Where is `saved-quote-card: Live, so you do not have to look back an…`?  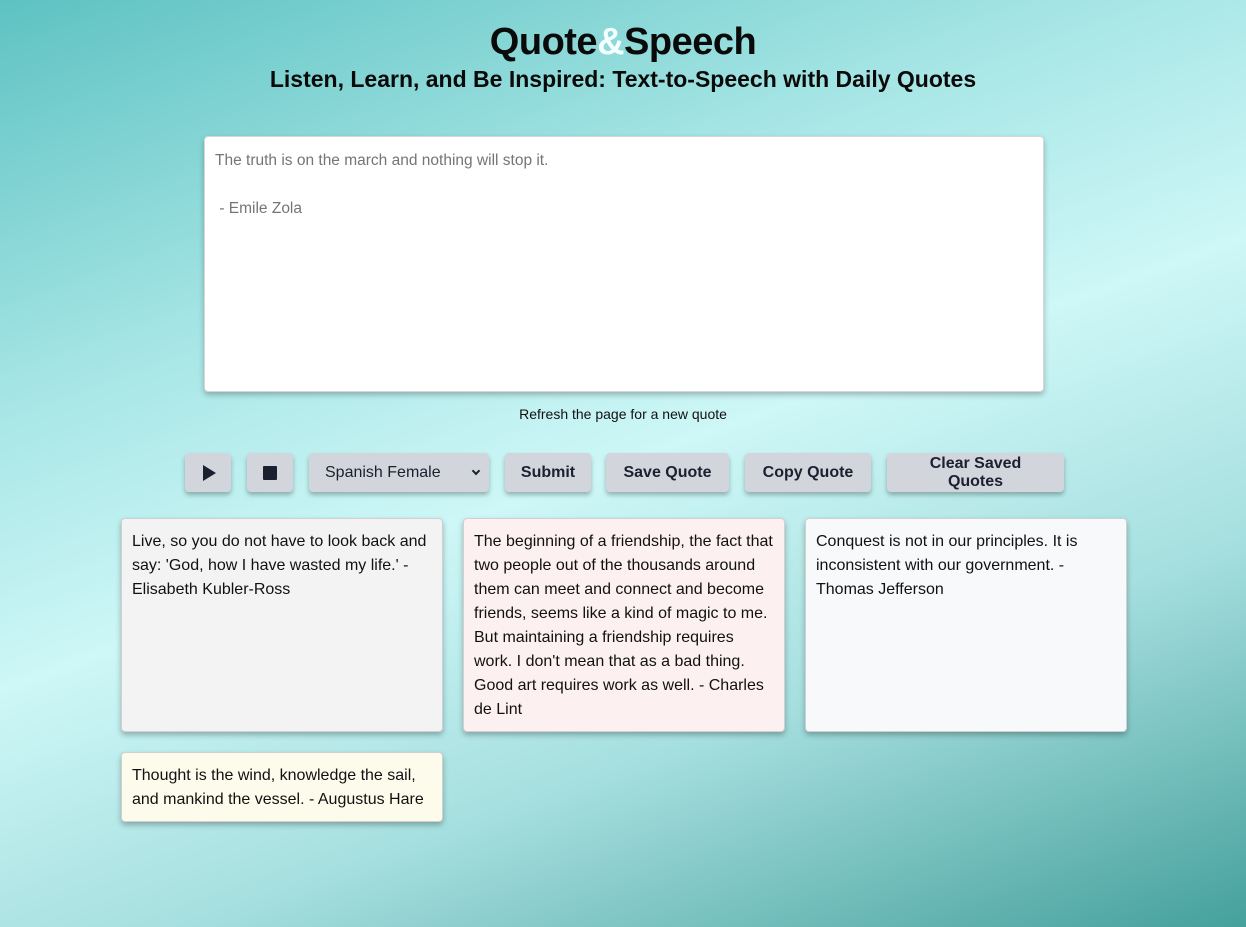
saved-quote-card: Live, so you do not have to look back an… is located at coordinates (282, 625).